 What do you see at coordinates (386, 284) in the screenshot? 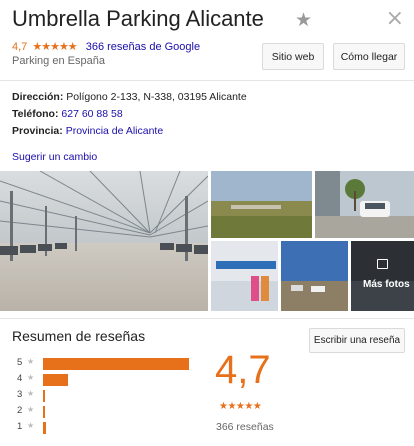
I see `more-photos-label: Más fotos` at bounding box center [386, 284].